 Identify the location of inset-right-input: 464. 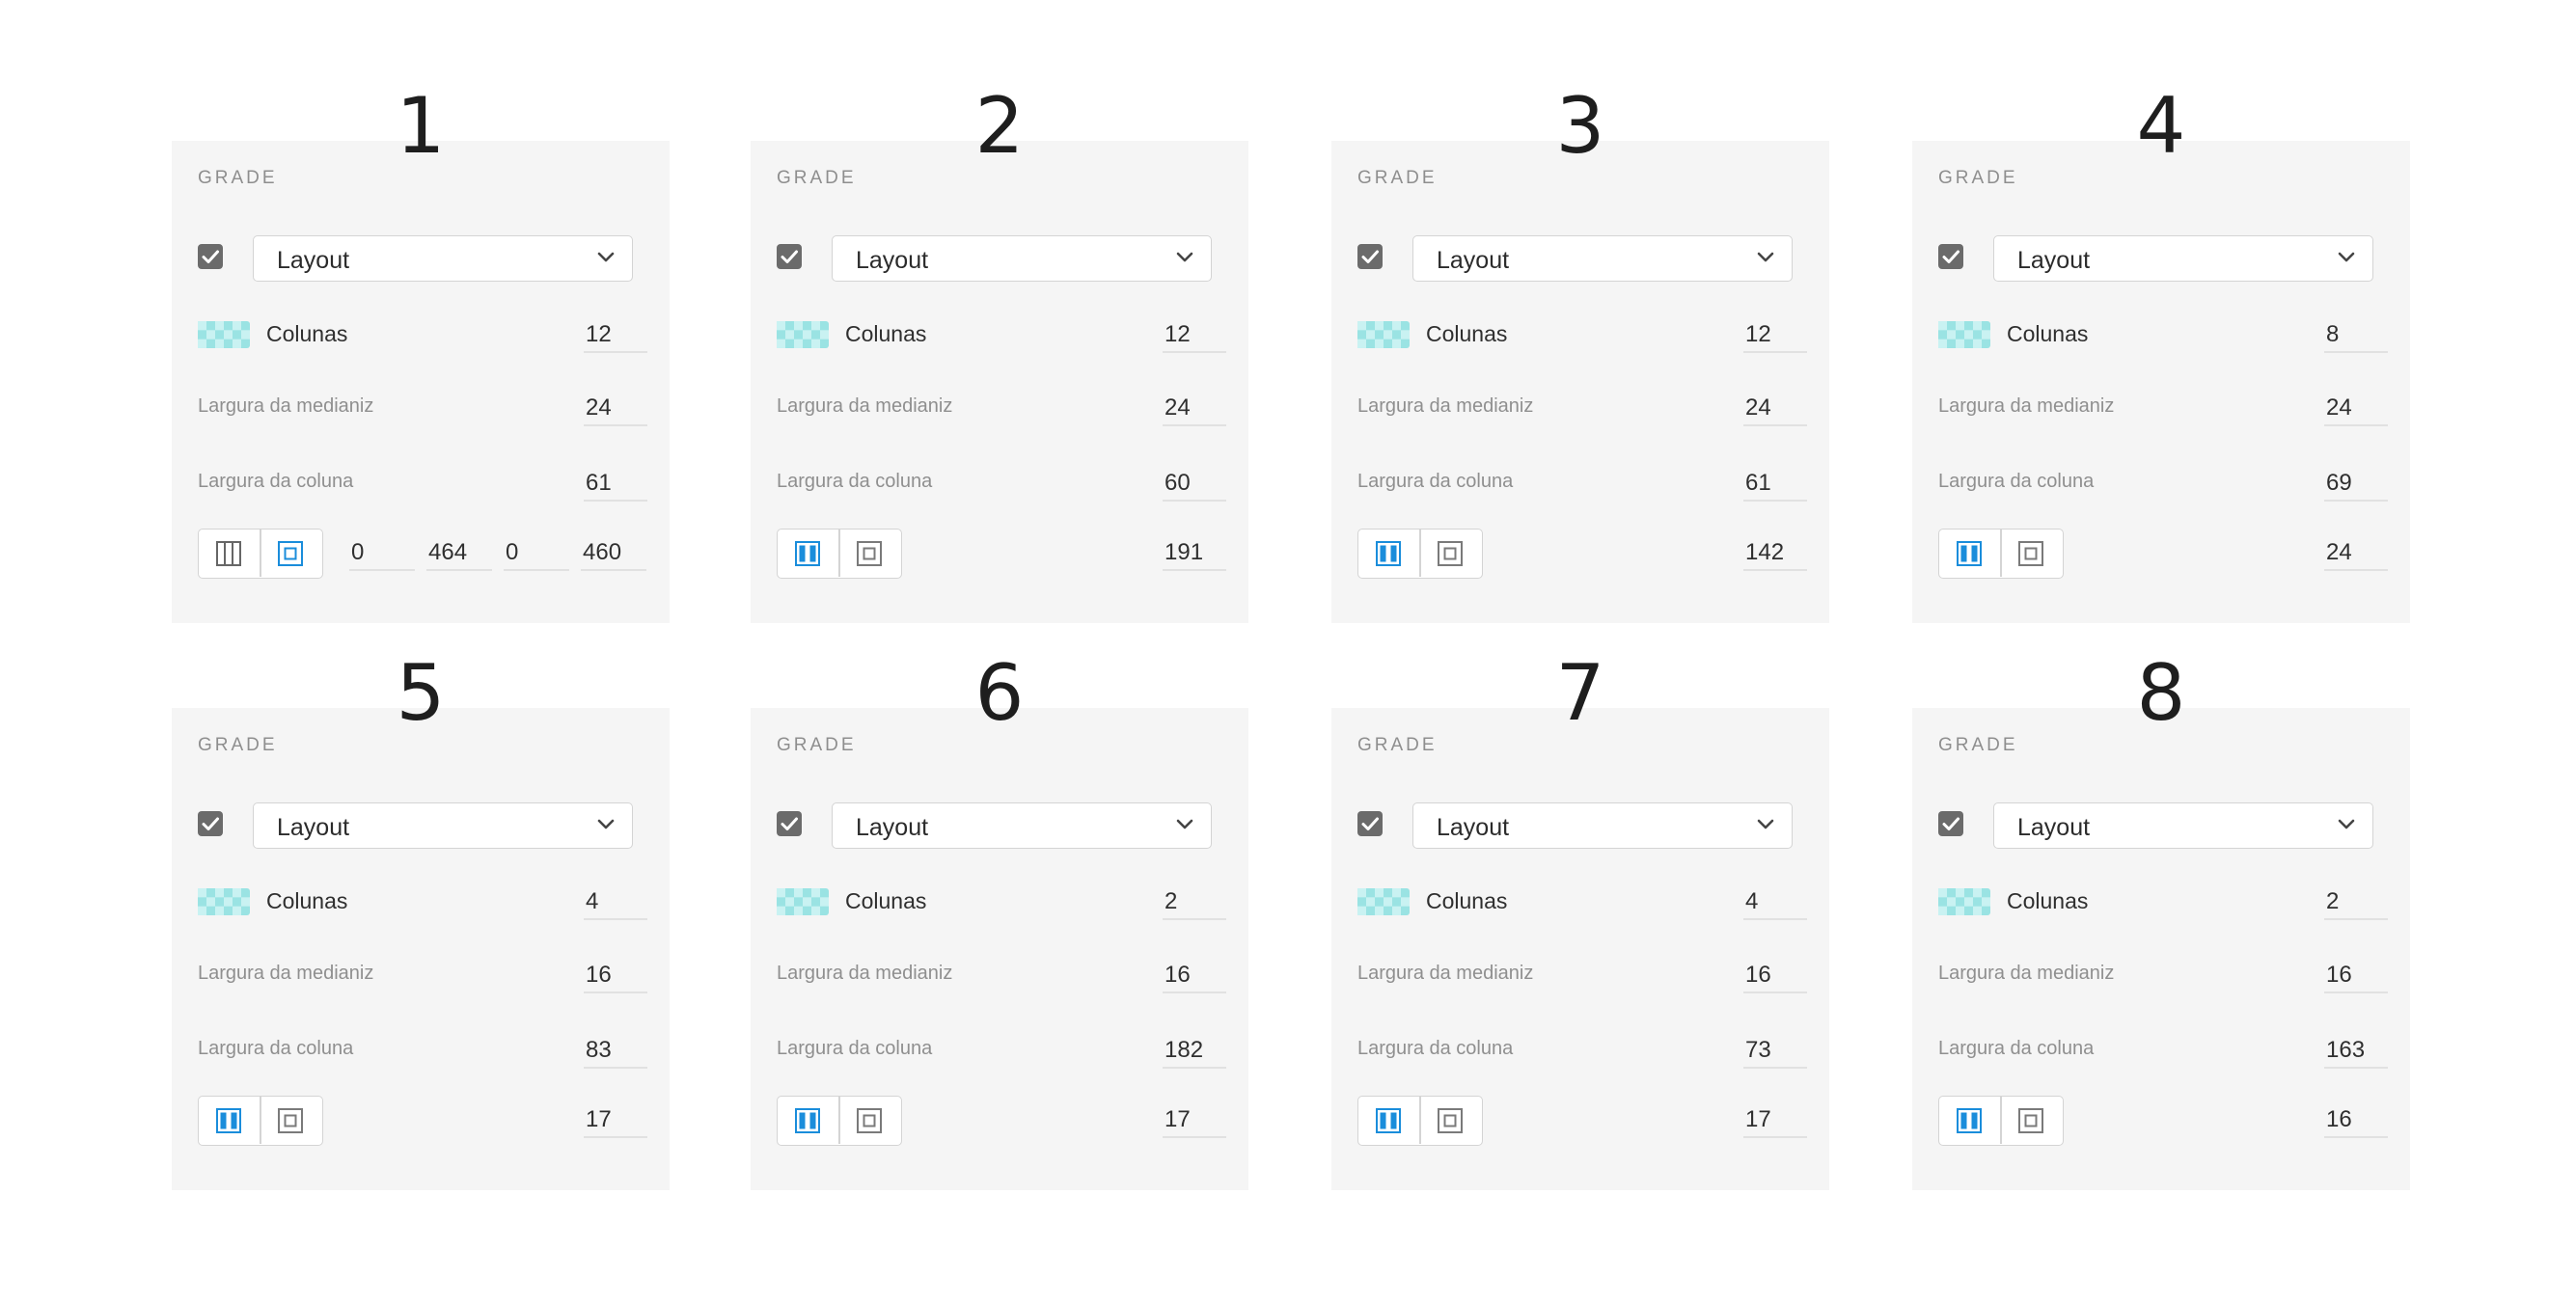
(459, 553).